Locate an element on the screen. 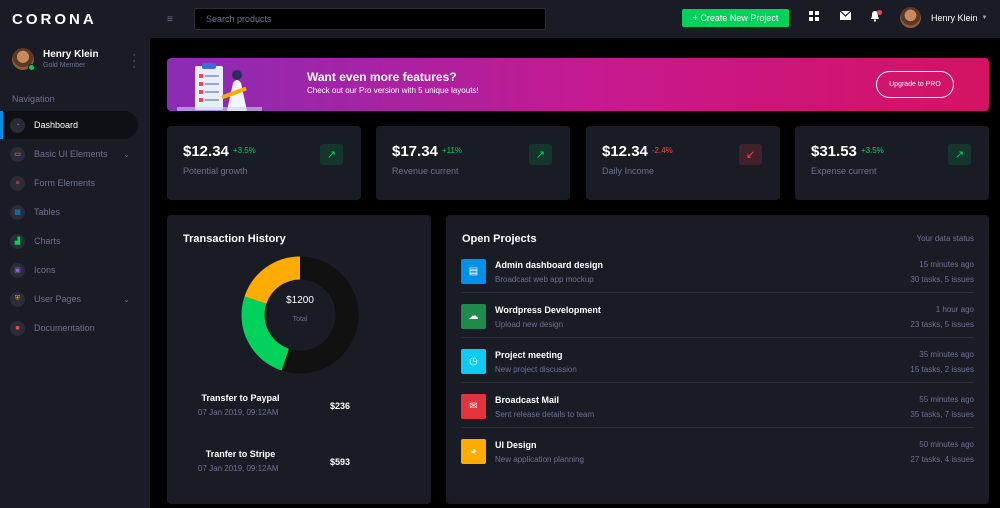 Image resolution: width=1000 pixels, height=508 pixels. email-open-icon: ✉ is located at coordinates (473, 406).